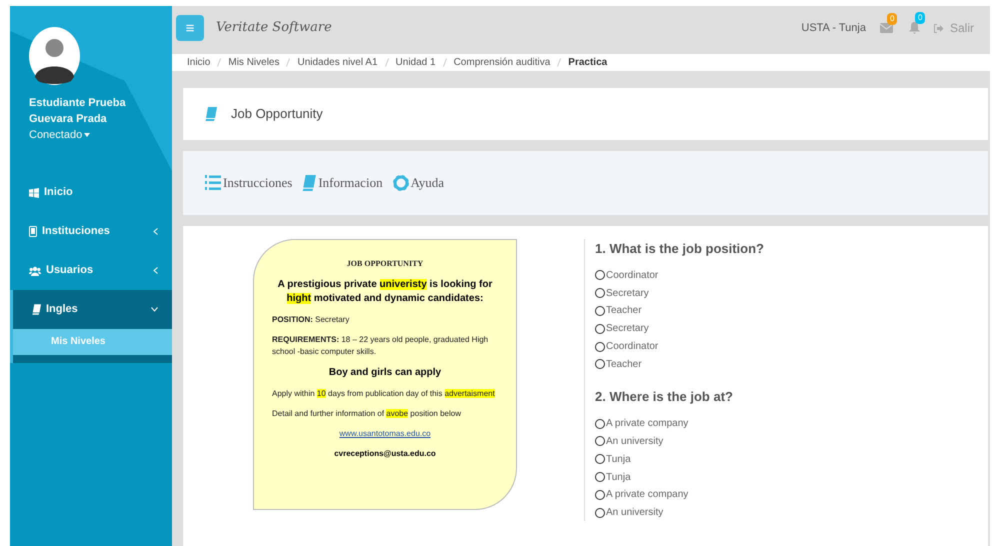 The image size is (997, 546). What do you see at coordinates (35, 271) in the screenshot?
I see `users-icon` at bounding box center [35, 271].